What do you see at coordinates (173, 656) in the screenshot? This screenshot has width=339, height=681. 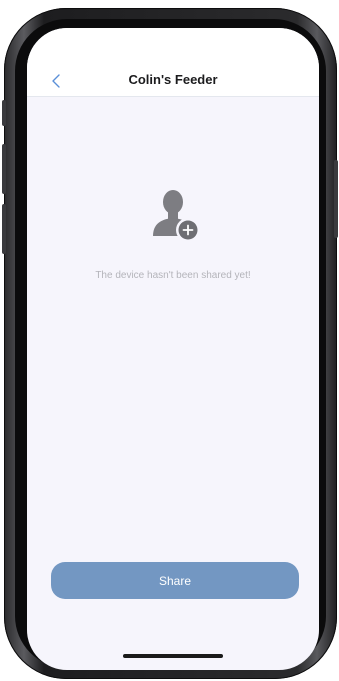 I see `home-indicator` at bounding box center [173, 656].